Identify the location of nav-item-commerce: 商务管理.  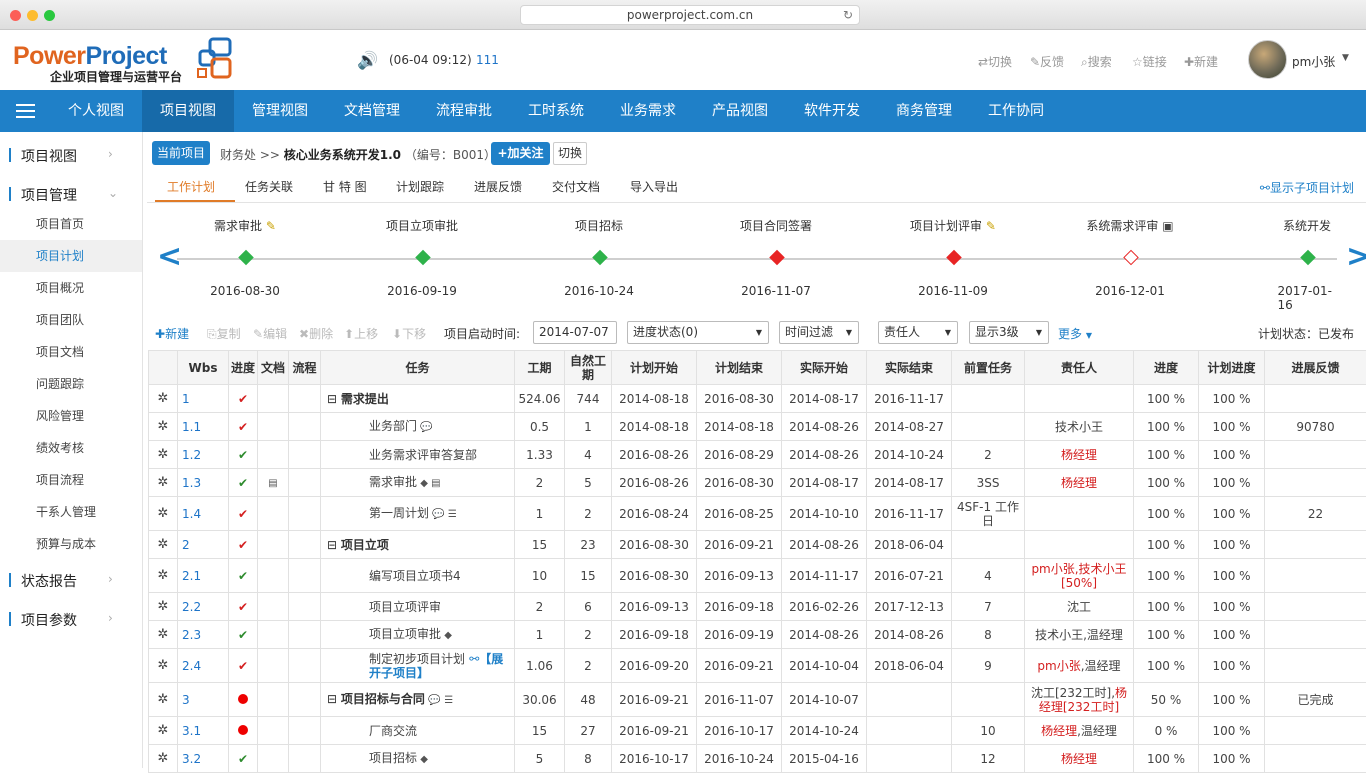
(924, 111).